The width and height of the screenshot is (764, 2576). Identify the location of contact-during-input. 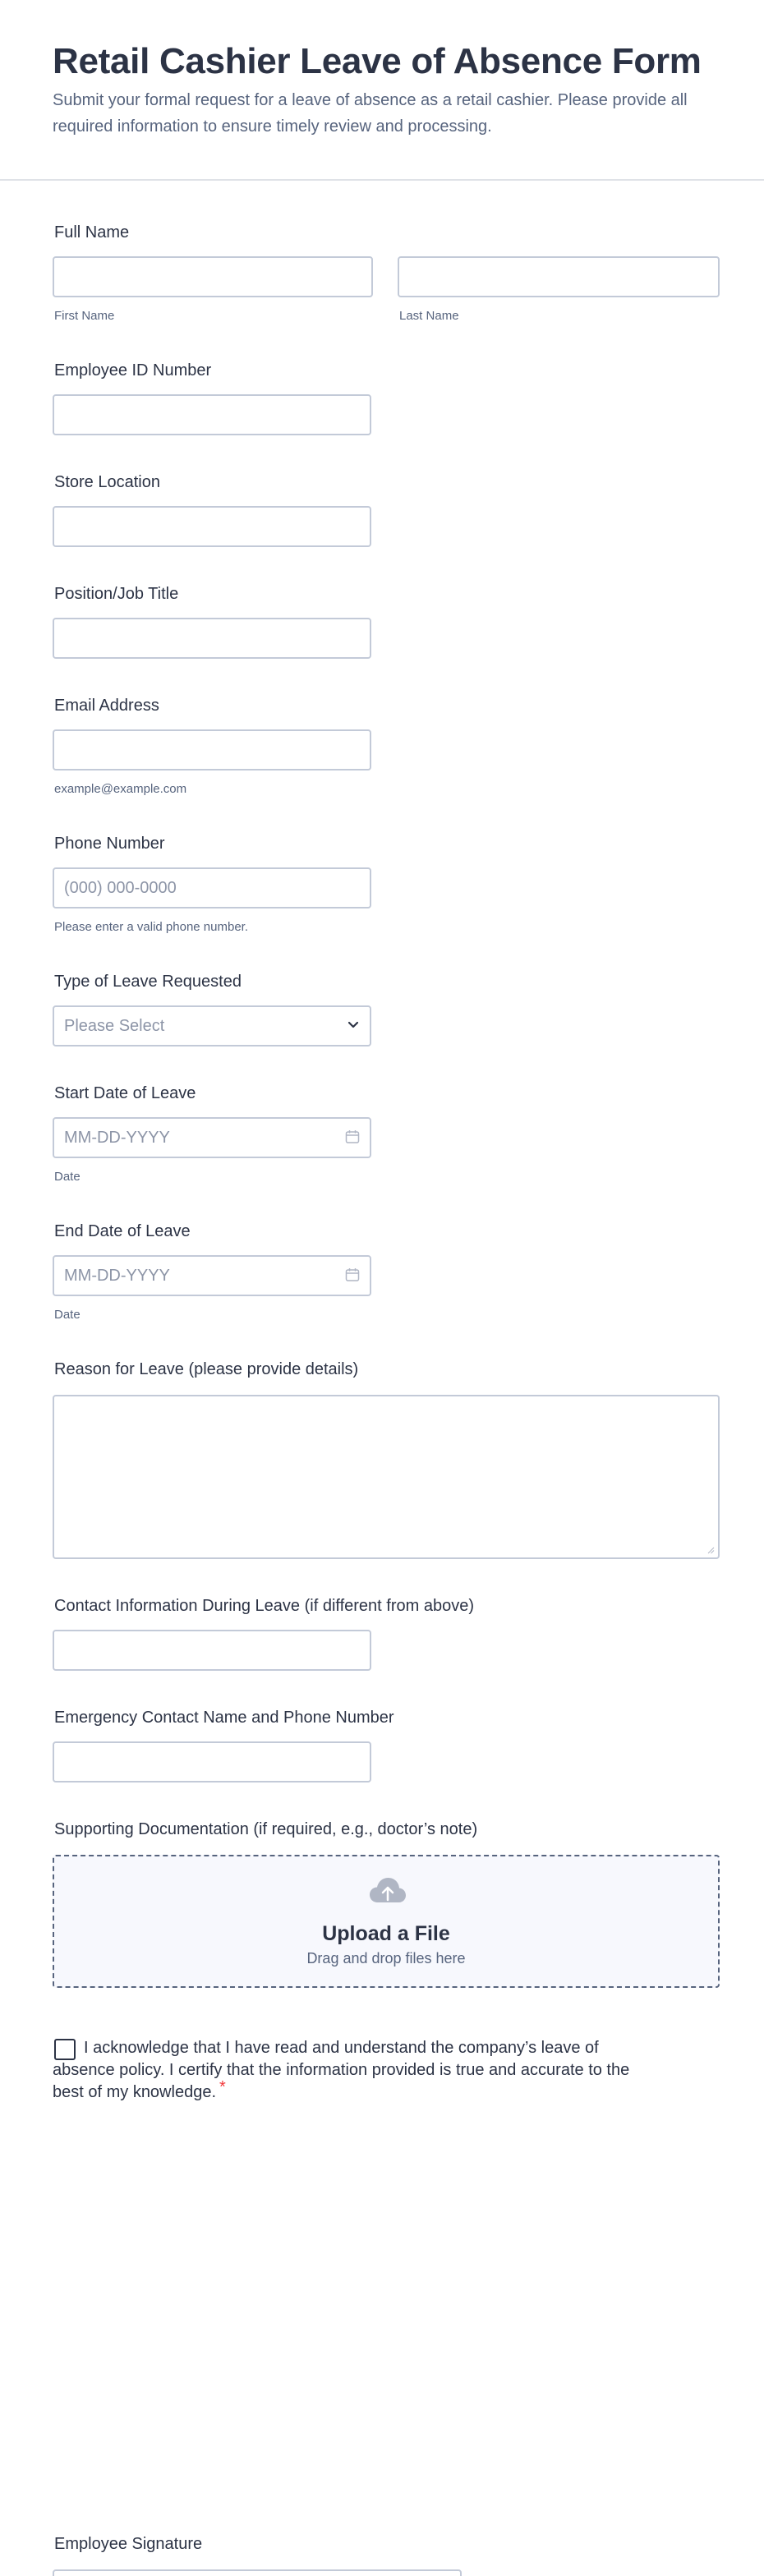
(212, 1650).